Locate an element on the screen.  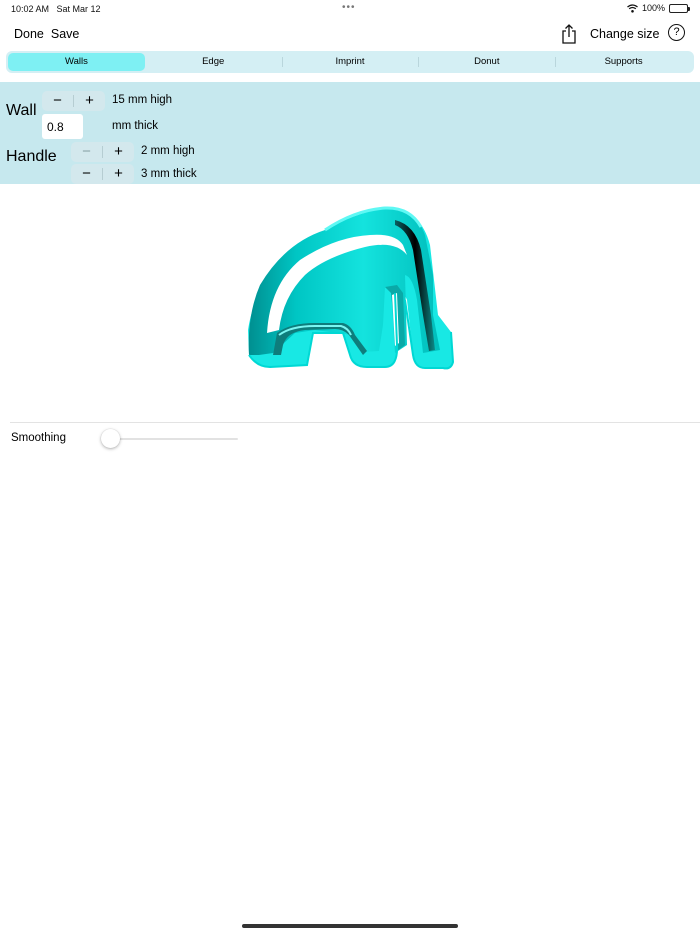
cookie-cutter-3d-preview is located at coordinates (352, 290).